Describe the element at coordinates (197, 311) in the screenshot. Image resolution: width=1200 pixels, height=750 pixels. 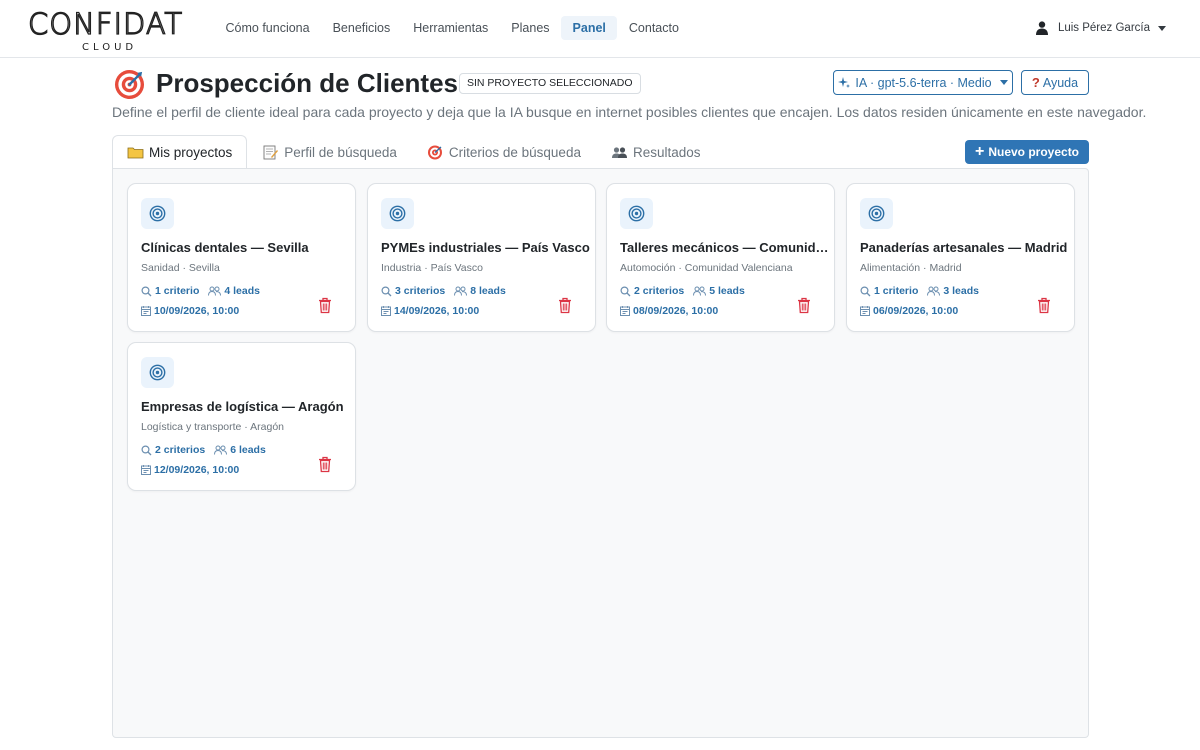
I see `date-label: 10/09/2026, 10:00` at that location.